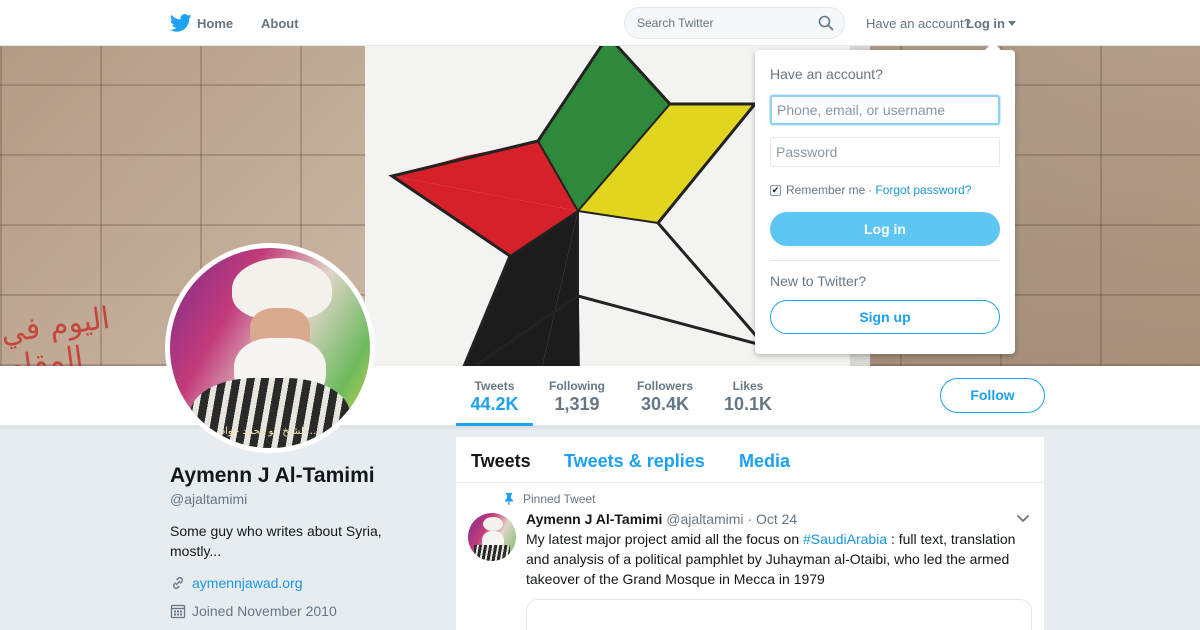 This screenshot has width=1200, height=630. Describe the element at coordinates (845, 539) in the screenshot. I see `tweet-hashtag-link: #SaudiArabia` at that location.